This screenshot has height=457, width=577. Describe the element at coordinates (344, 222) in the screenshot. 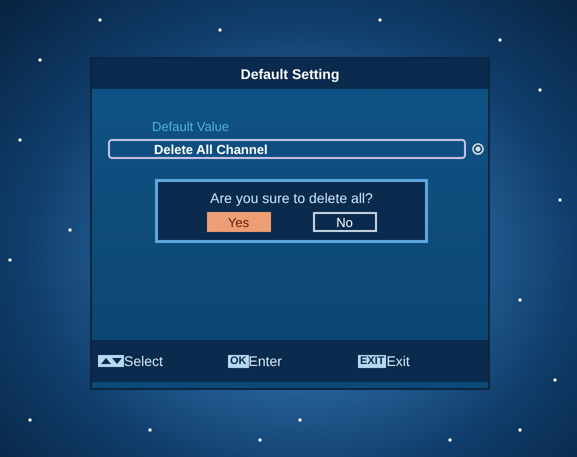

I see `dialog-button: No` at that location.